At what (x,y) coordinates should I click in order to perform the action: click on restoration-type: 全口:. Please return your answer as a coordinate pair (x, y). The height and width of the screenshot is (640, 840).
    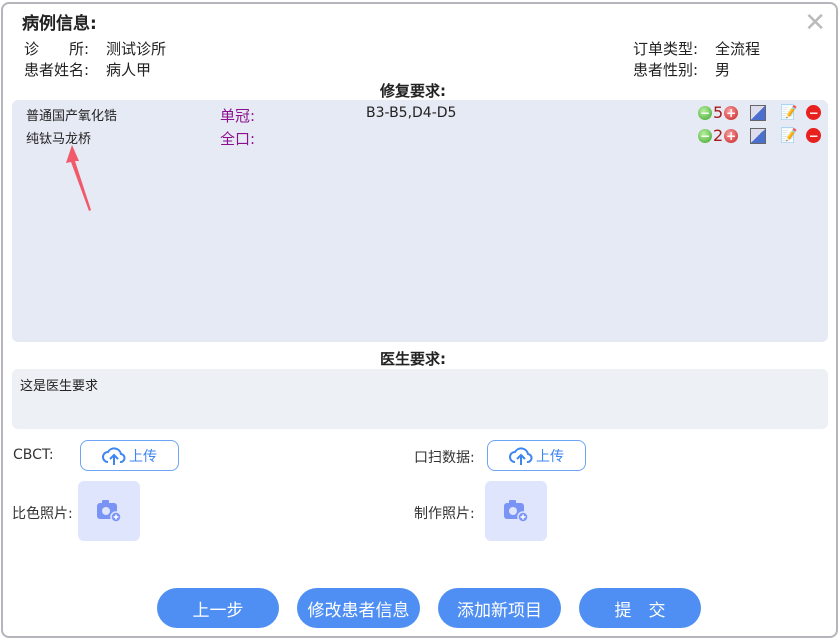
    Looking at the image, I should click on (238, 139).